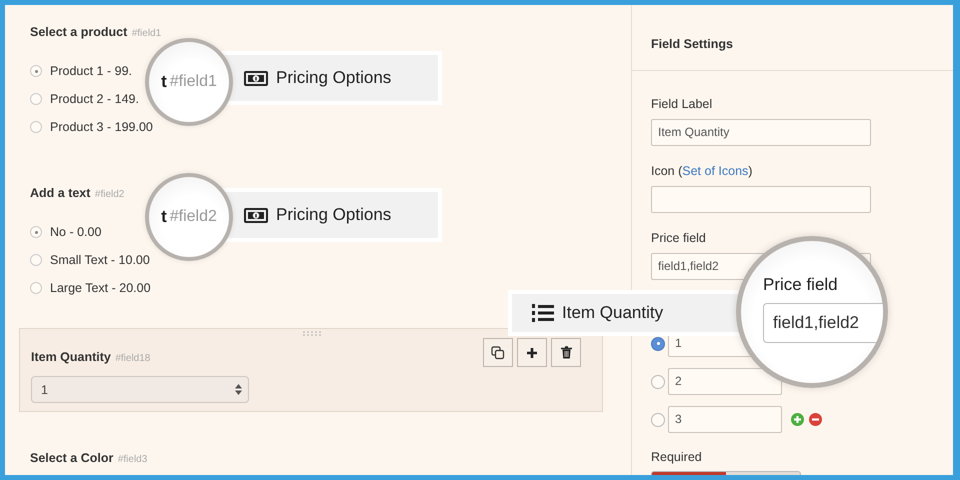  Describe the element at coordinates (193, 217) in the screenshot. I see `magnified-field-id: #field2` at that location.